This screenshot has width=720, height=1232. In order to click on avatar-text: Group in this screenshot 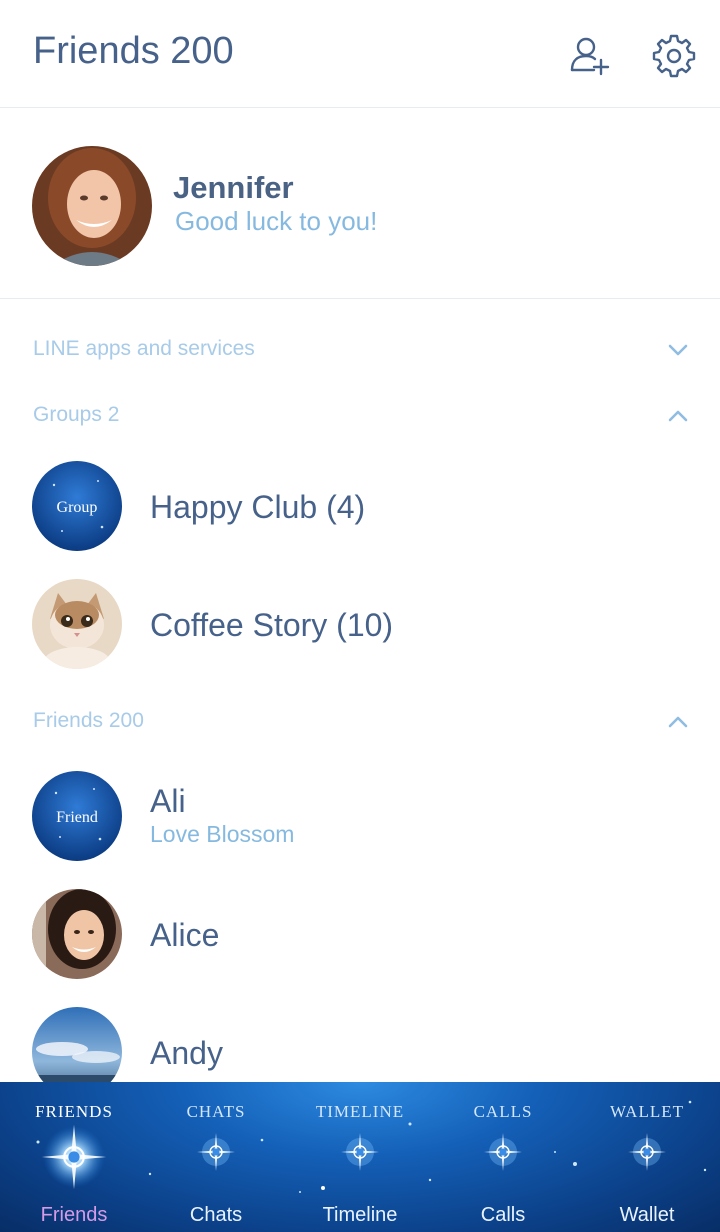, I will do `click(77, 507)`.